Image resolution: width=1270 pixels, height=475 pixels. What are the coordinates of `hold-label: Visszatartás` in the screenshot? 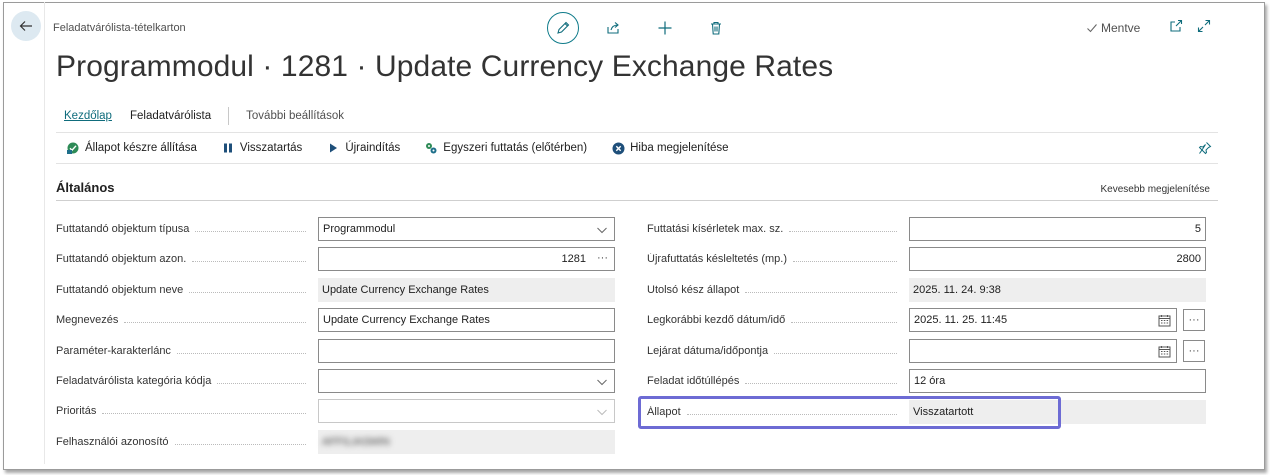 It's located at (271, 148).